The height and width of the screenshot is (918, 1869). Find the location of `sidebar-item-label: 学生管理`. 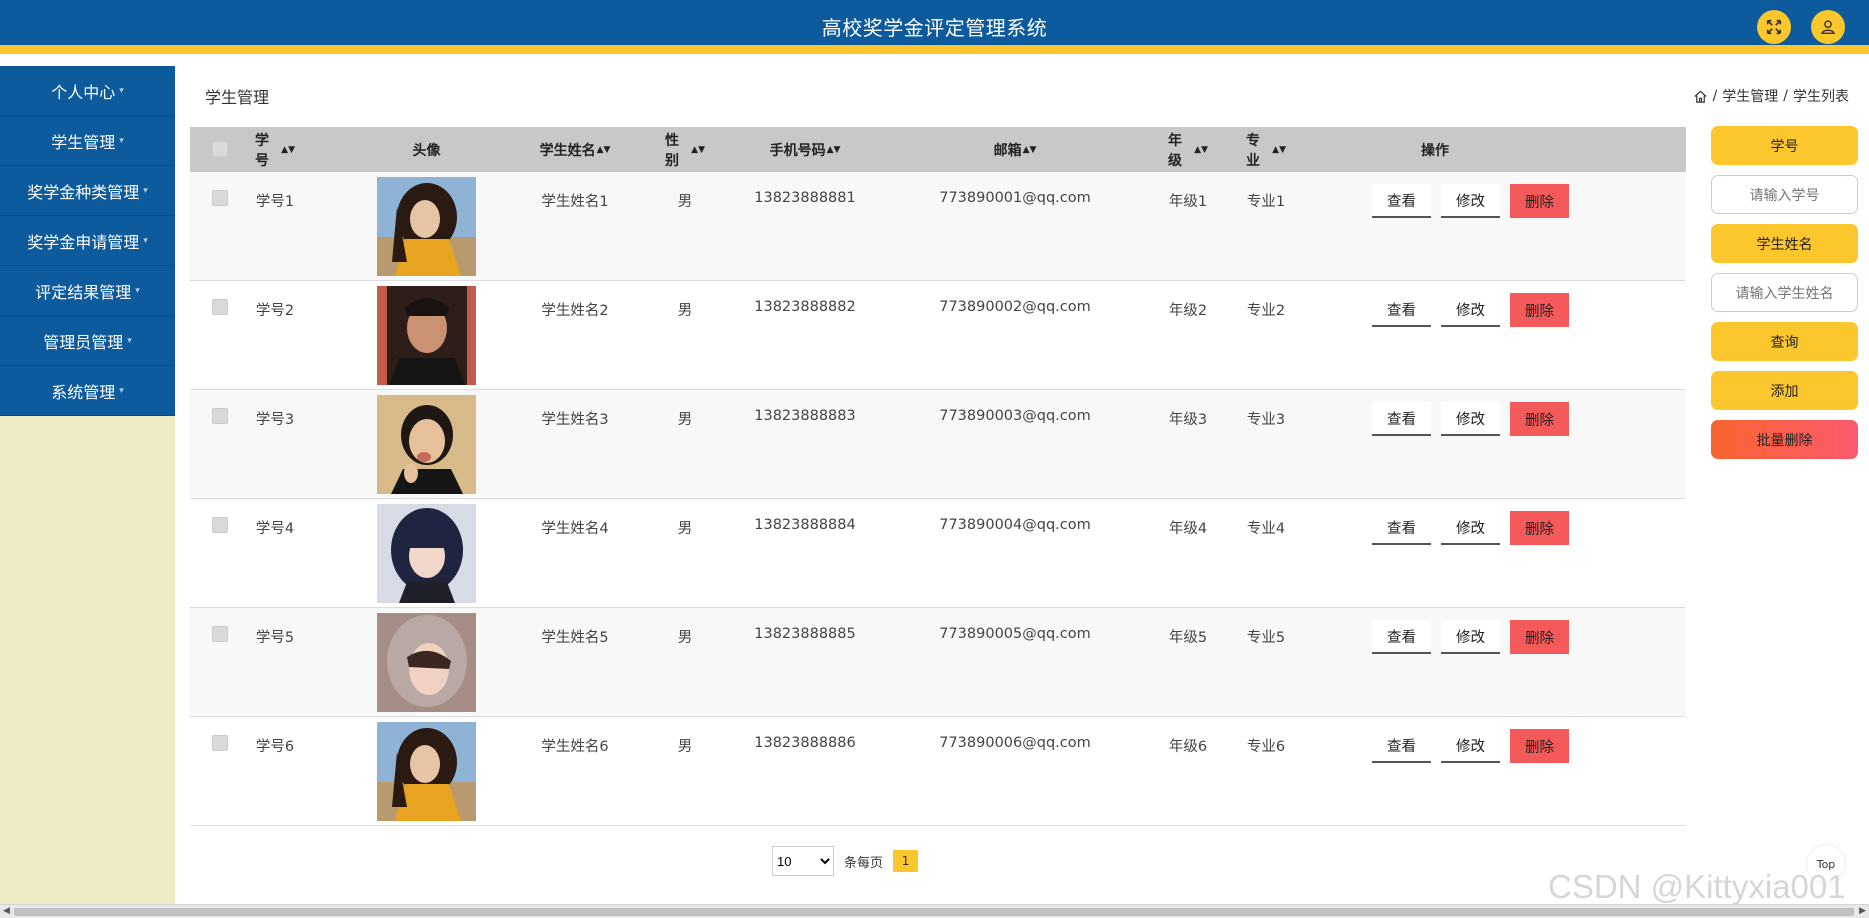

sidebar-item-label: 学生管理 is located at coordinates (83, 142).